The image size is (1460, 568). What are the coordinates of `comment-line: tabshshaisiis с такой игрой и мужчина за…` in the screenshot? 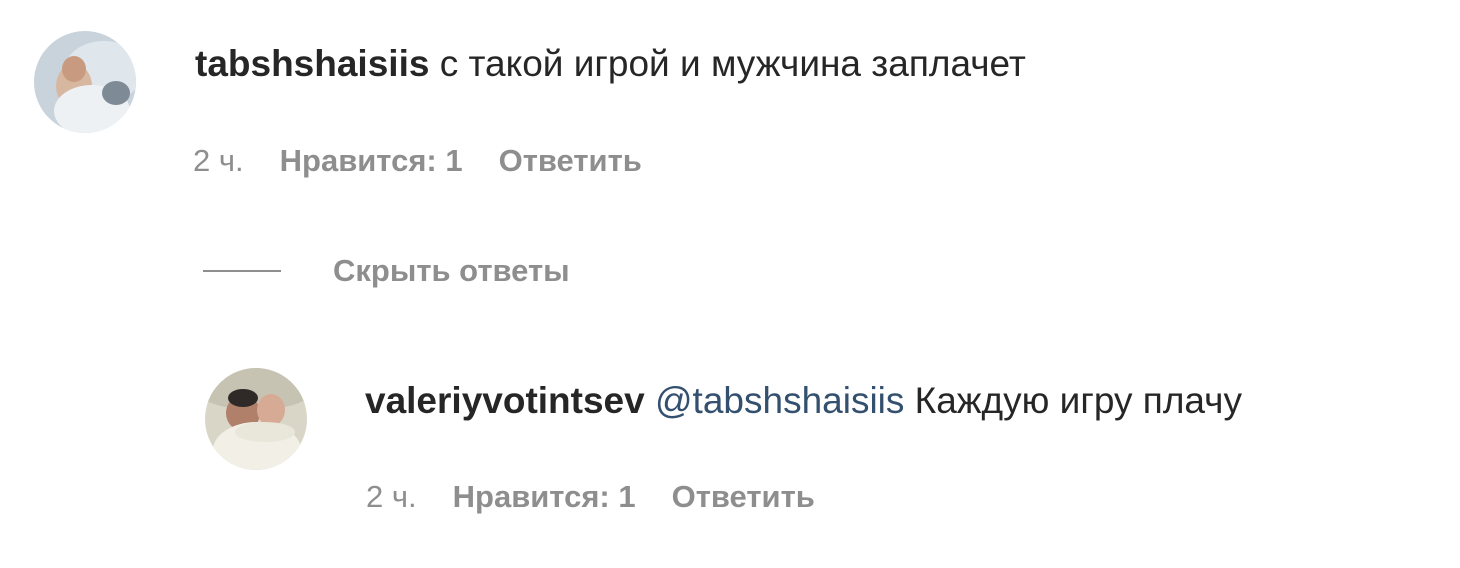 It's located at (610, 64).